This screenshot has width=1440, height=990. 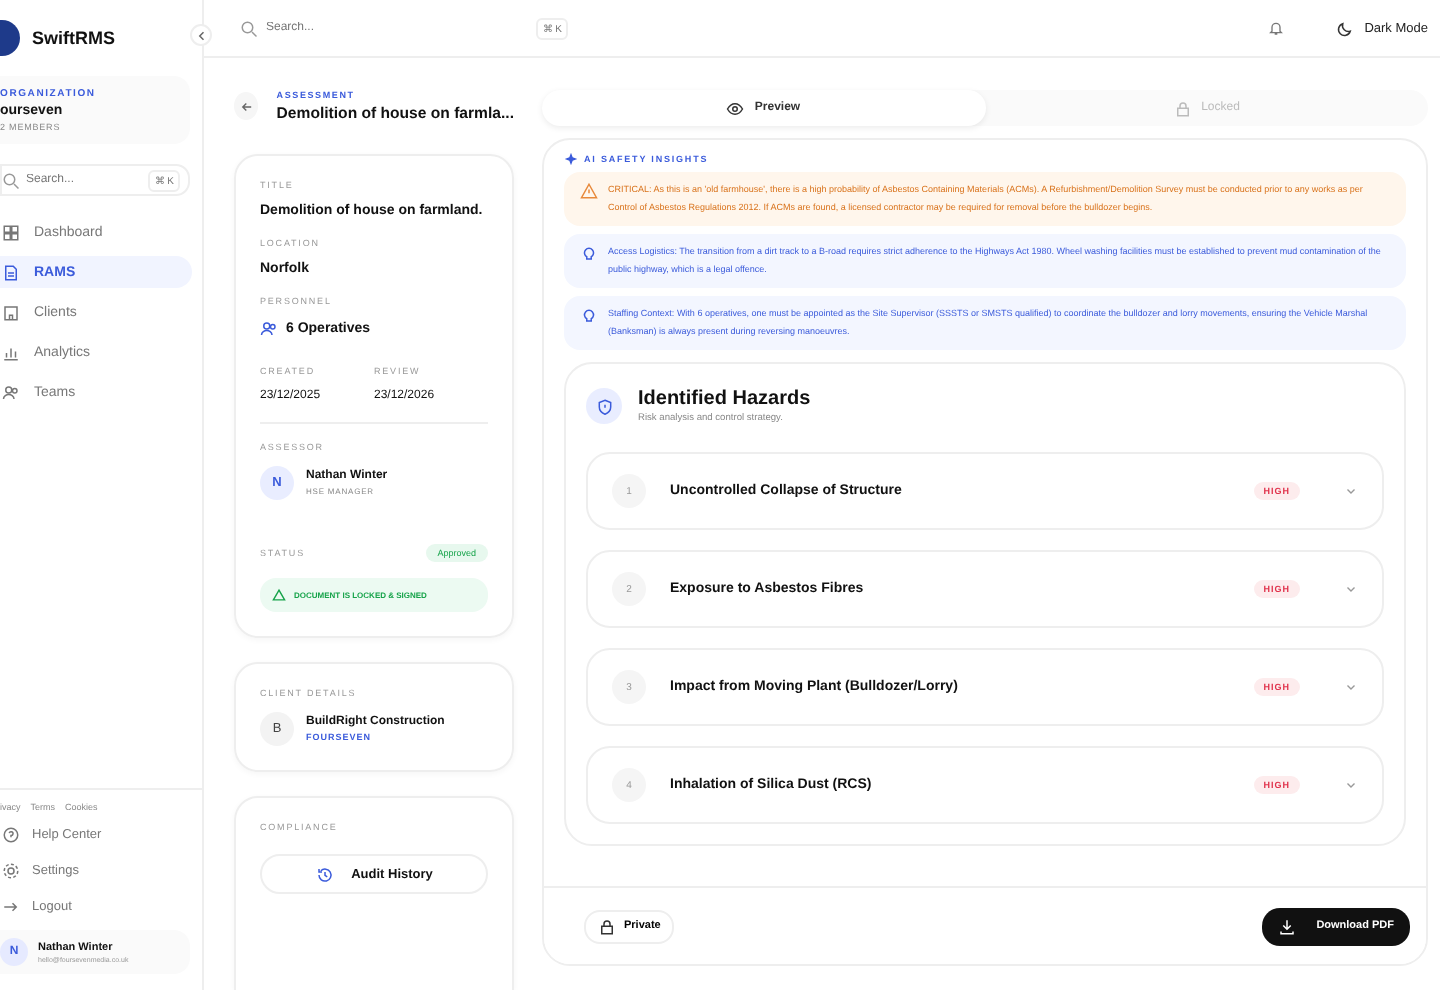 I want to click on logout-icon, so click(x=11, y=907).